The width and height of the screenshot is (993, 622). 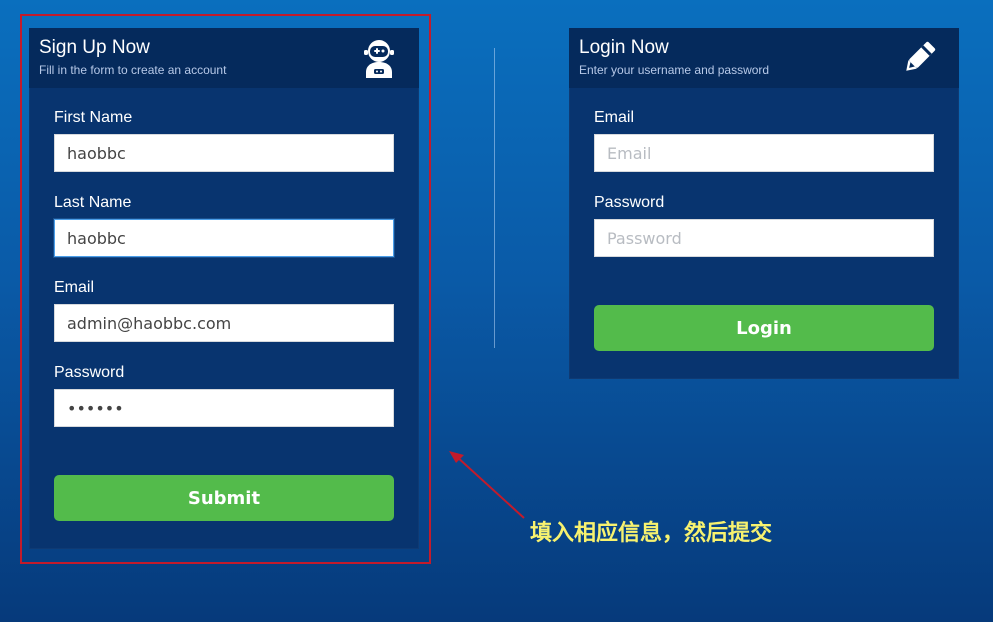 What do you see at coordinates (379, 58) in the screenshot?
I see `astronaut-icon` at bounding box center [379, 58].